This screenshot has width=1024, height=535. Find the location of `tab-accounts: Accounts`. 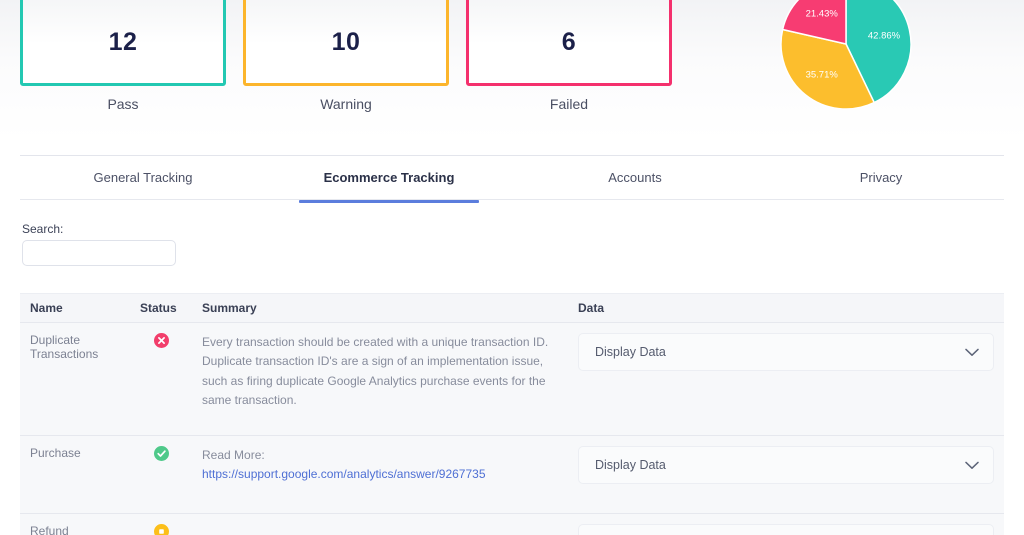

tab-accounts: Accounts is located at coordinates (635, 181).